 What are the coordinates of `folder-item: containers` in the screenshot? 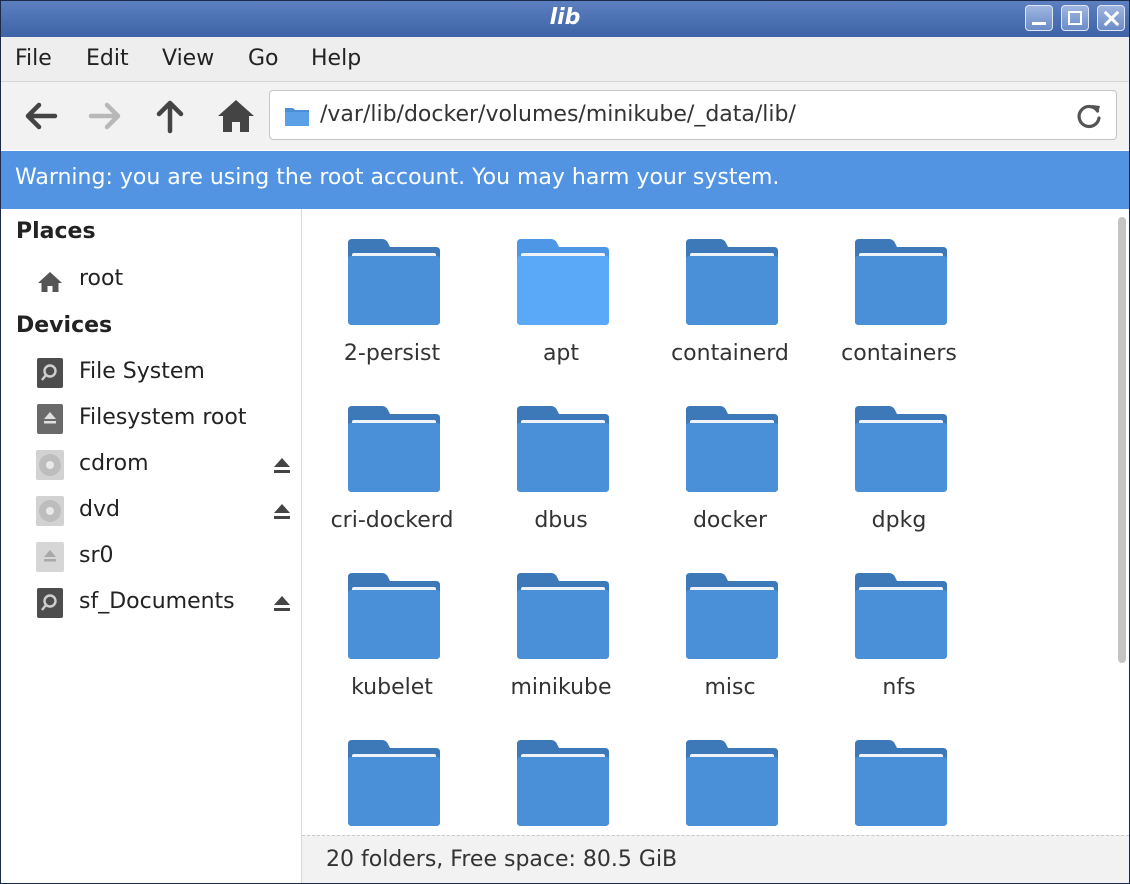 It's located at (899, 289).